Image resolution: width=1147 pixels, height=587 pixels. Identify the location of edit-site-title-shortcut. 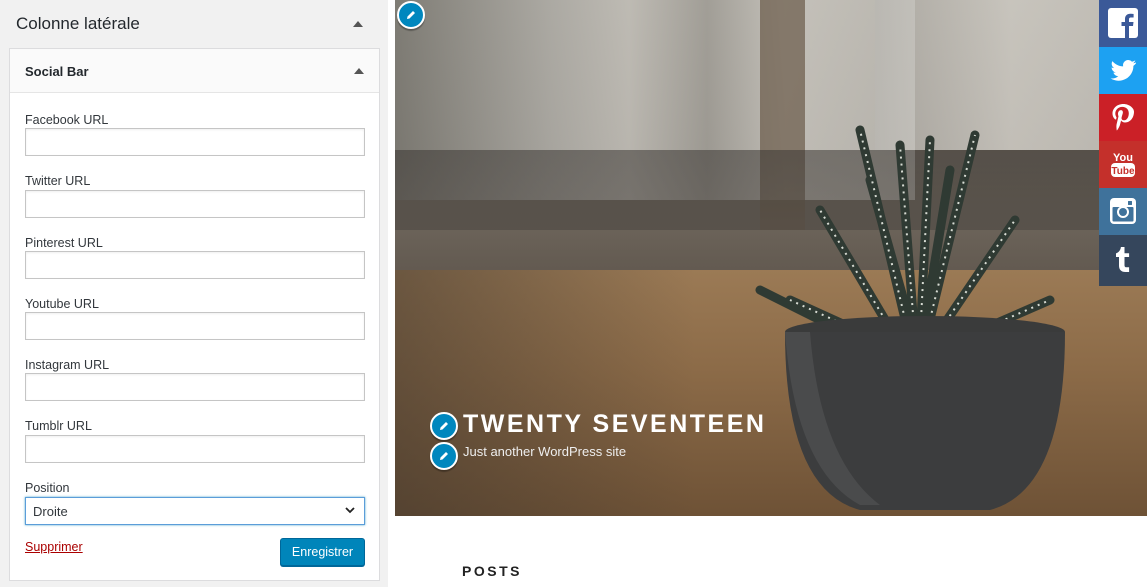
(444, 426).